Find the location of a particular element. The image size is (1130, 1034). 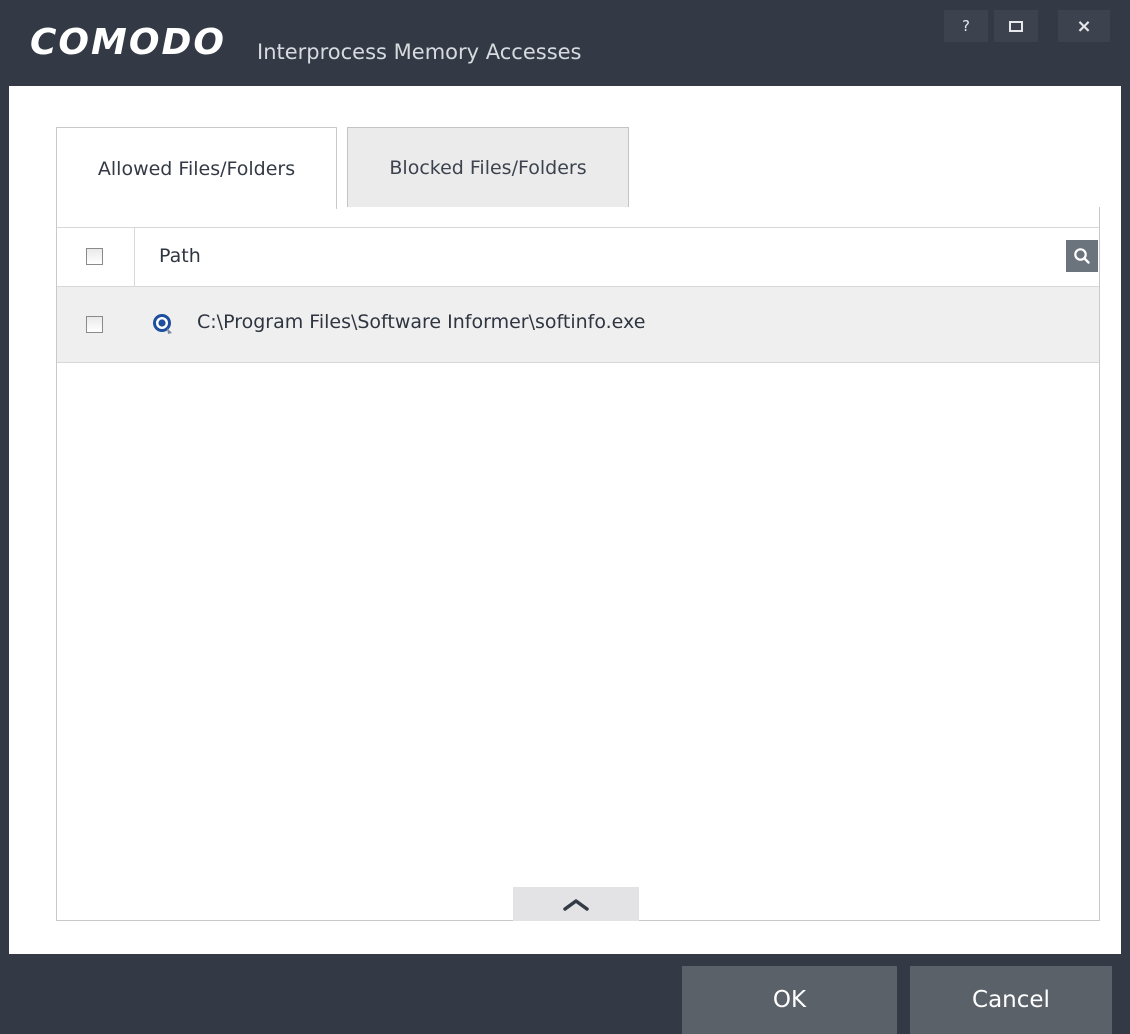

title-bar: COMODO Interprocess Memory Accesses ? × is located at coordinates (565, 43).